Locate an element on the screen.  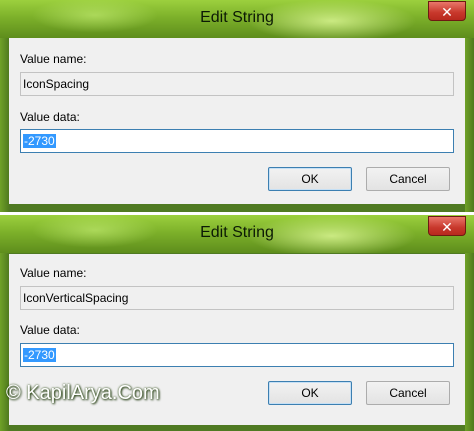
frame-left is located at coordinates (4, 125).